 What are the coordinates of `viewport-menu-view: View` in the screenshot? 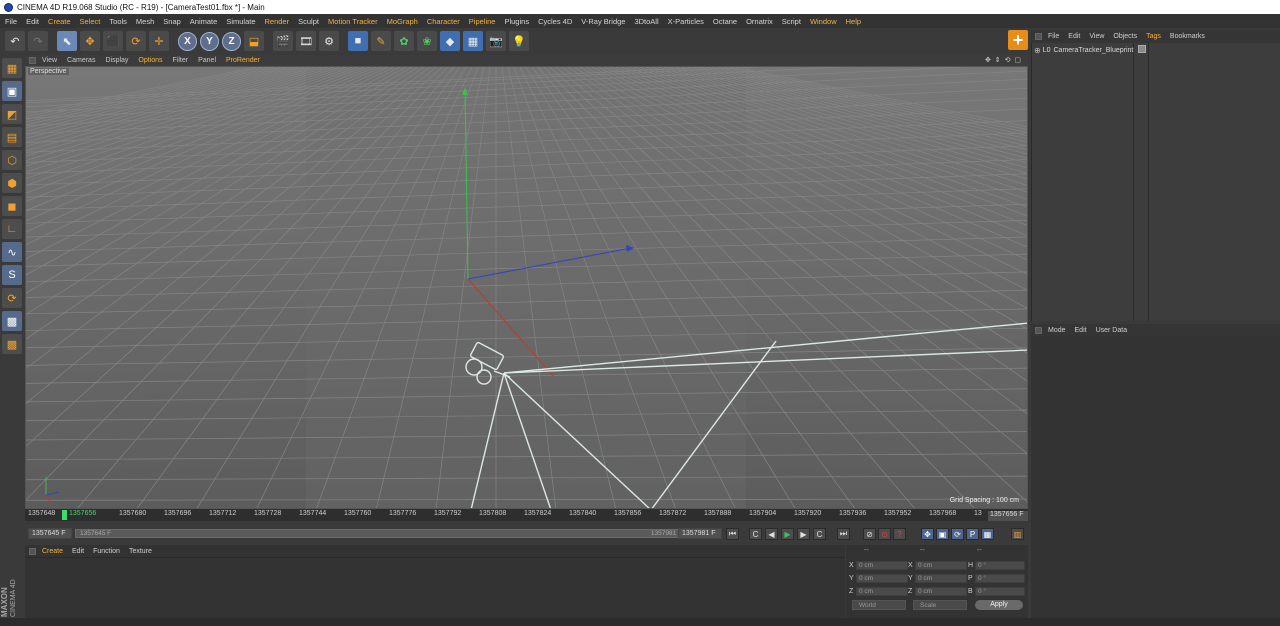 It's located at (49, 60).